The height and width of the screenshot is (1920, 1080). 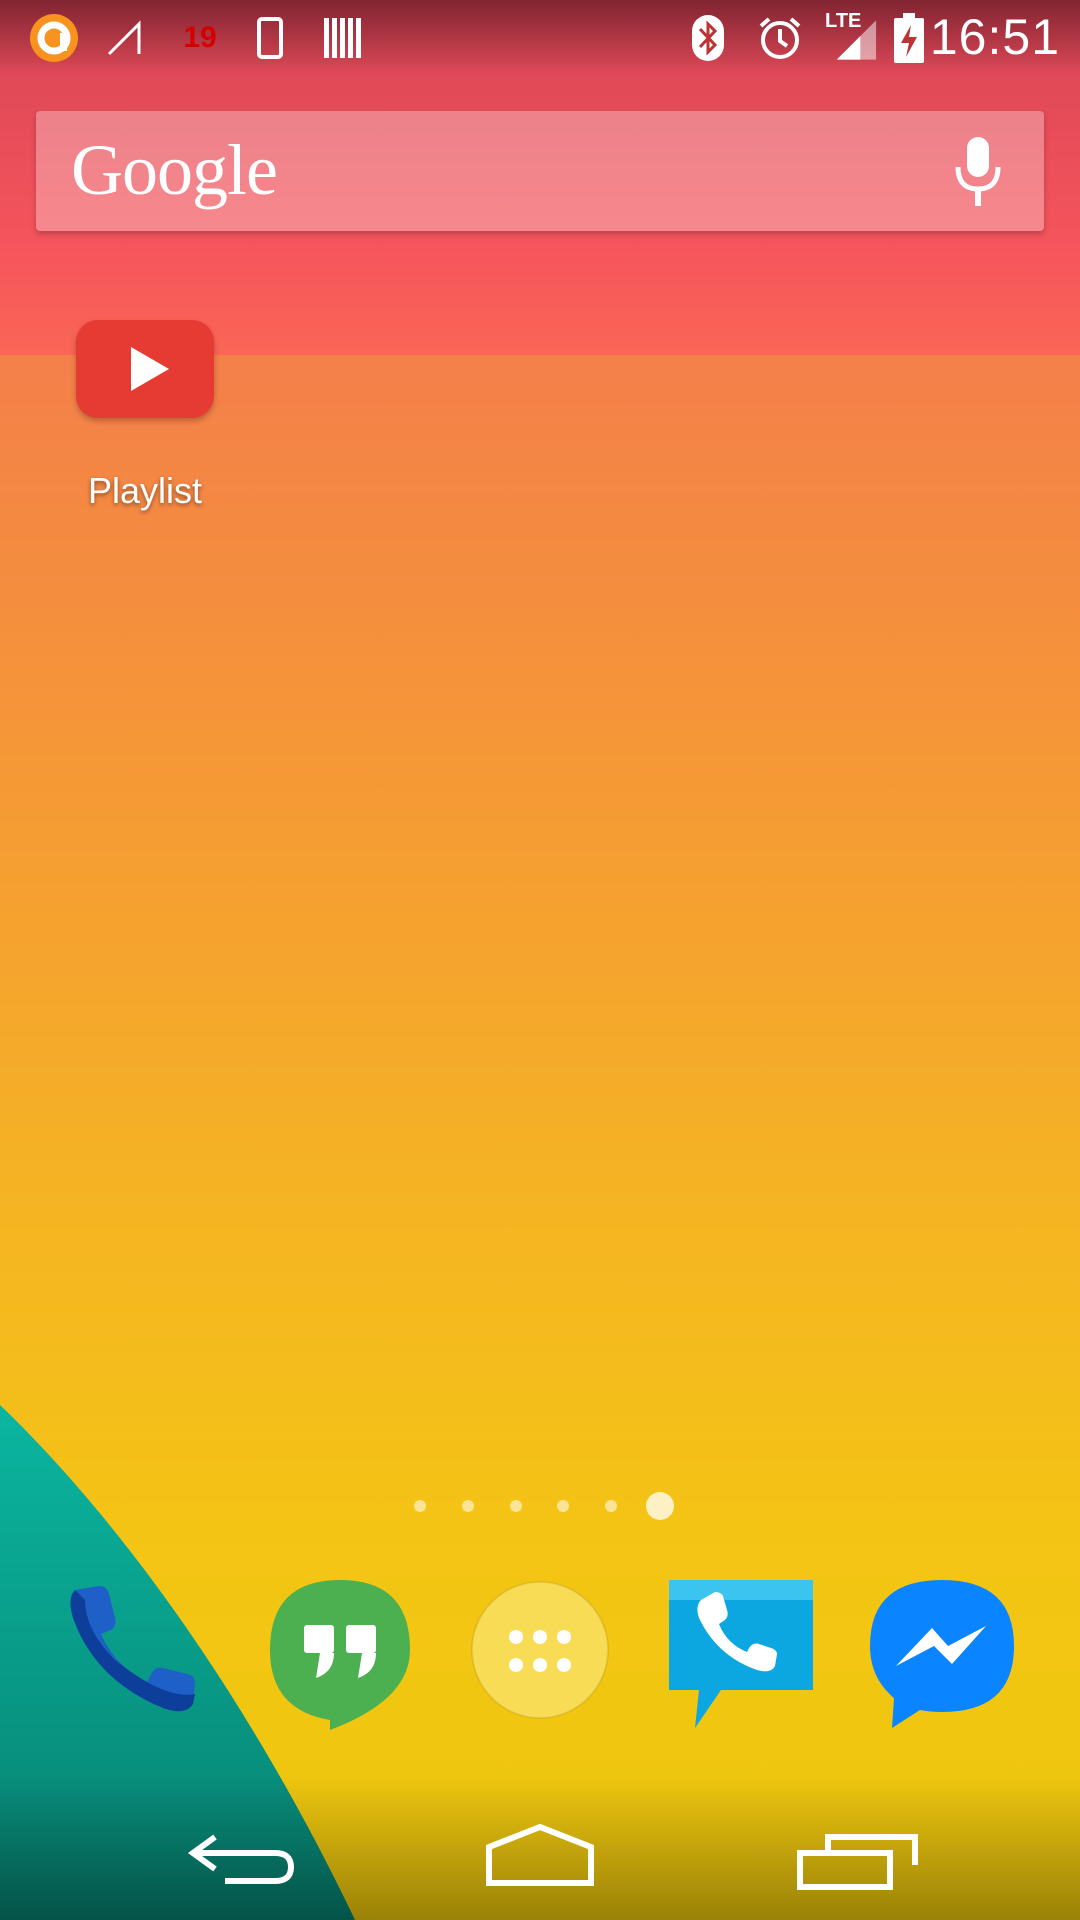 I want to click on youtube-play-icon, so click(x=145, y=369).